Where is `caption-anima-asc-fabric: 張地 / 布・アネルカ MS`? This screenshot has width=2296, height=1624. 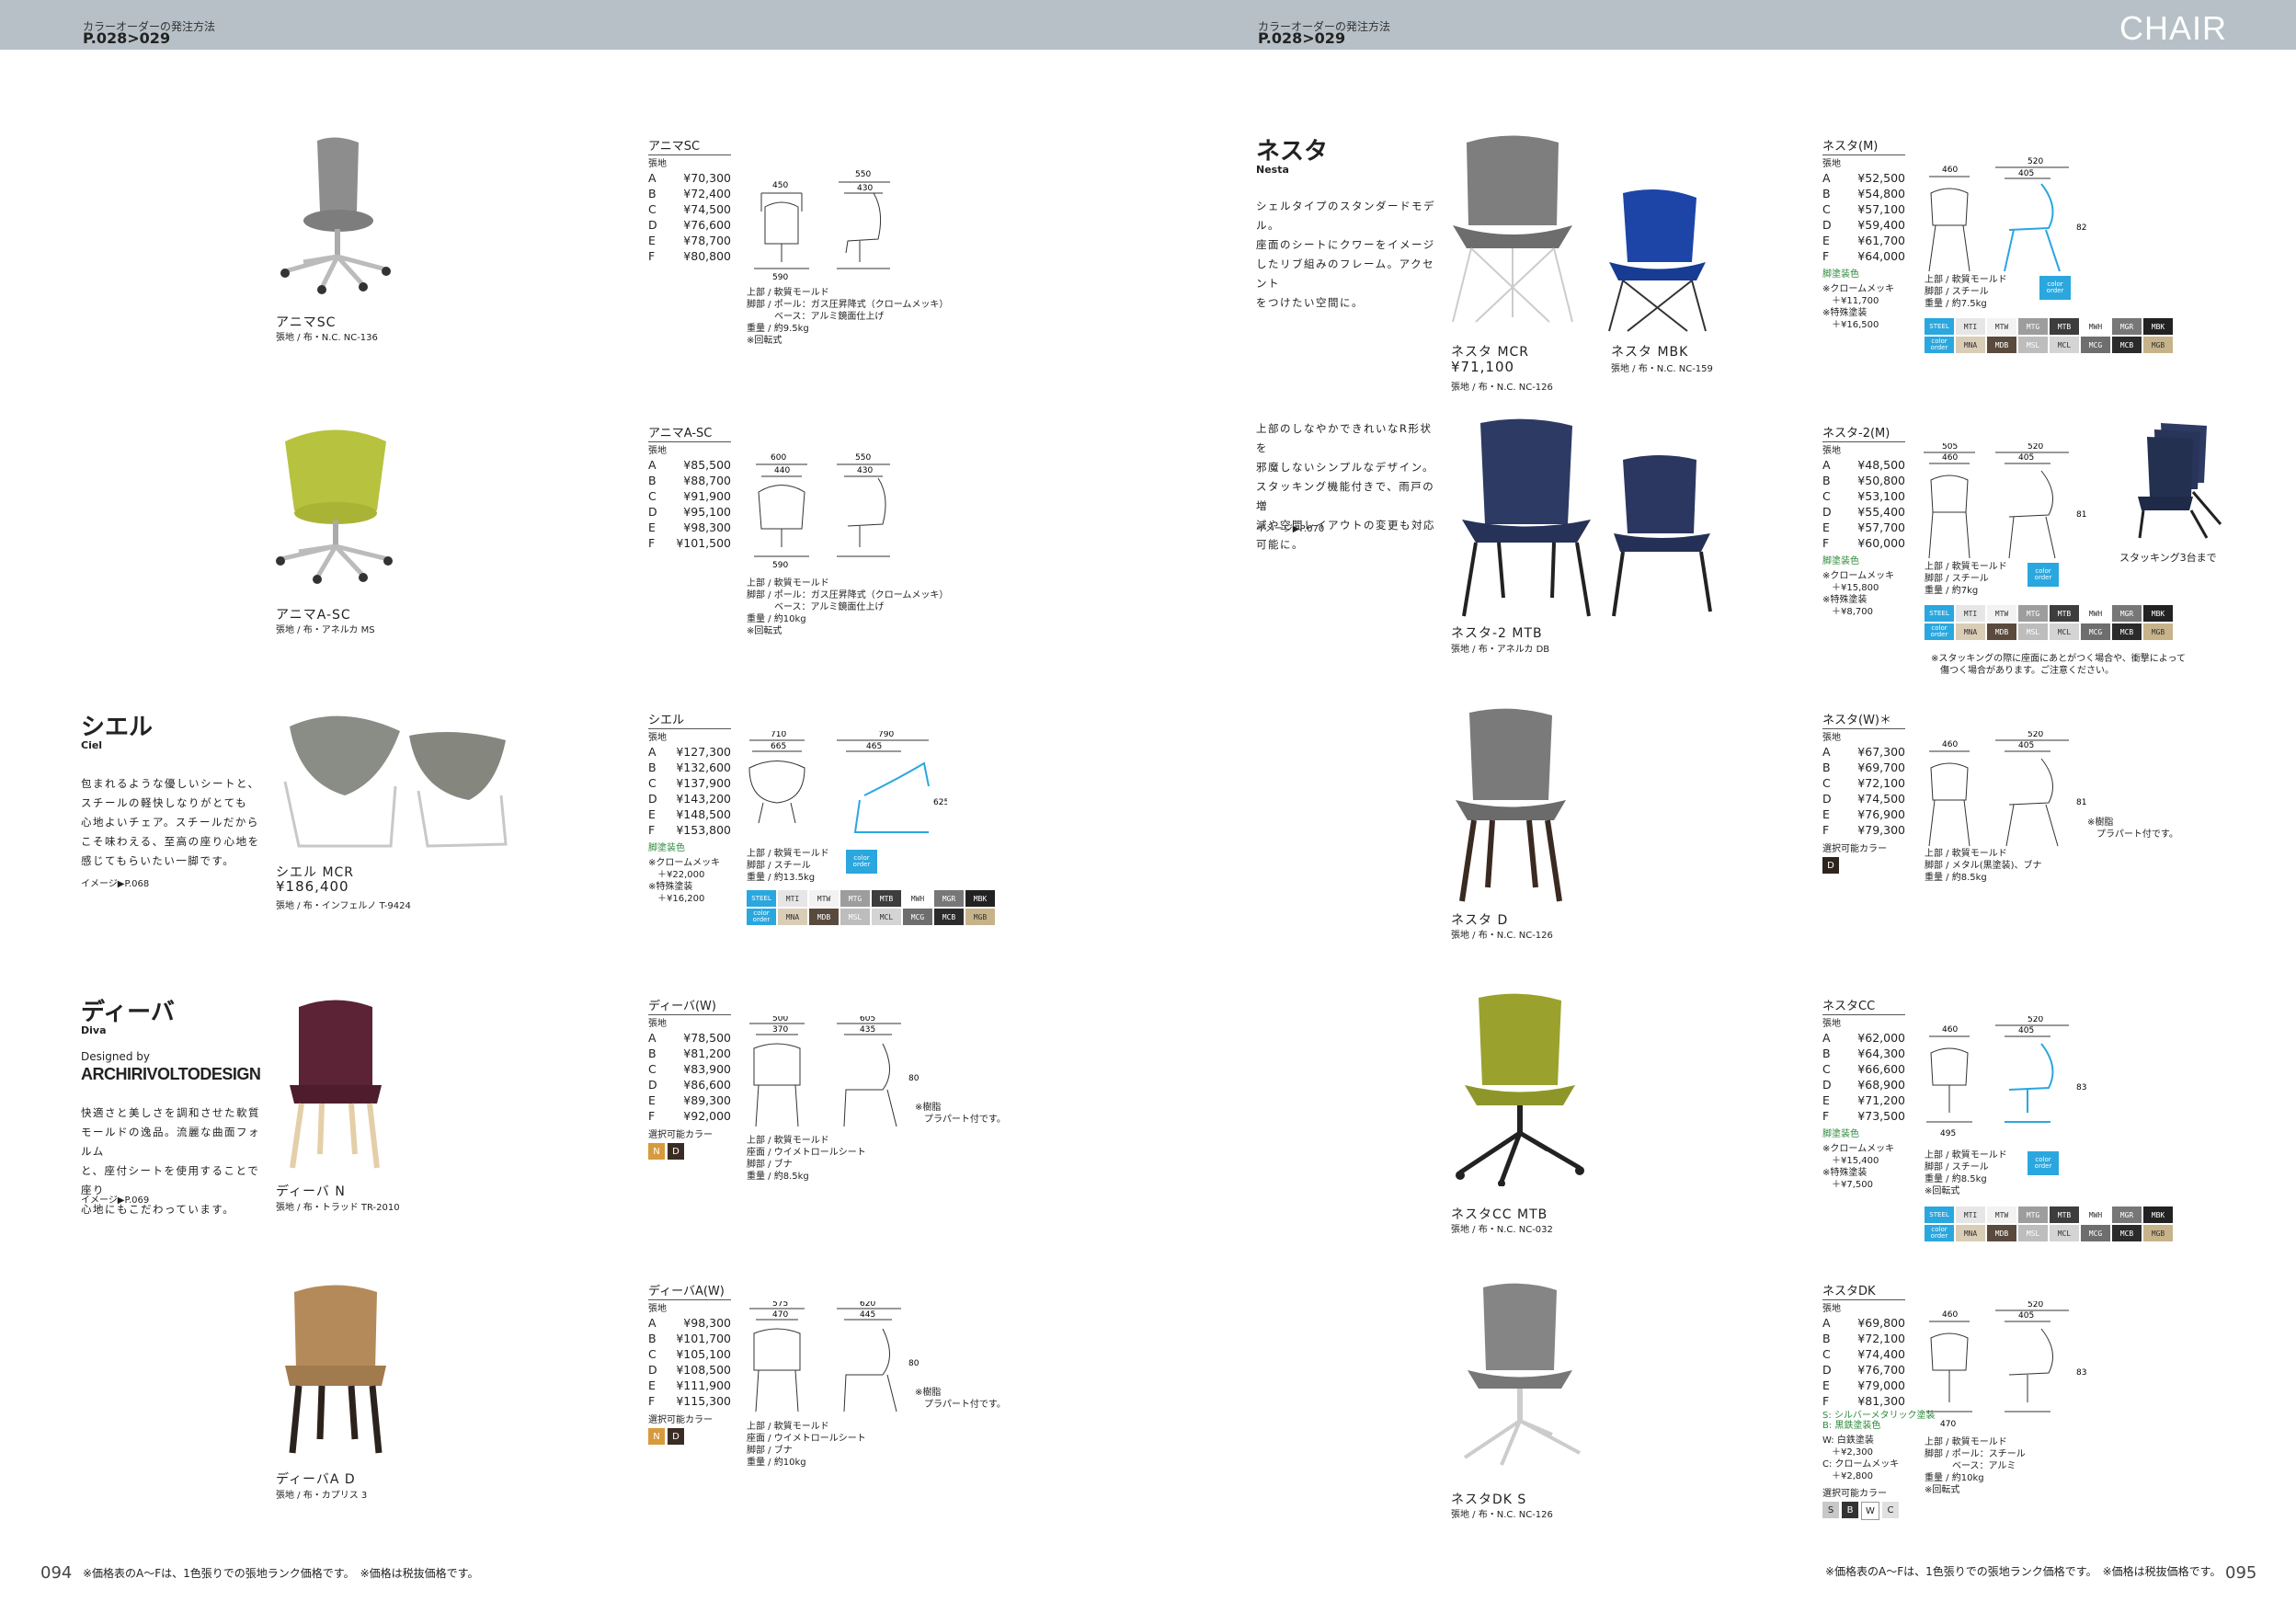
caption-anima-asc-fabric: 張地 / 布・アネルカ MS is located at coordinates (325, 630).